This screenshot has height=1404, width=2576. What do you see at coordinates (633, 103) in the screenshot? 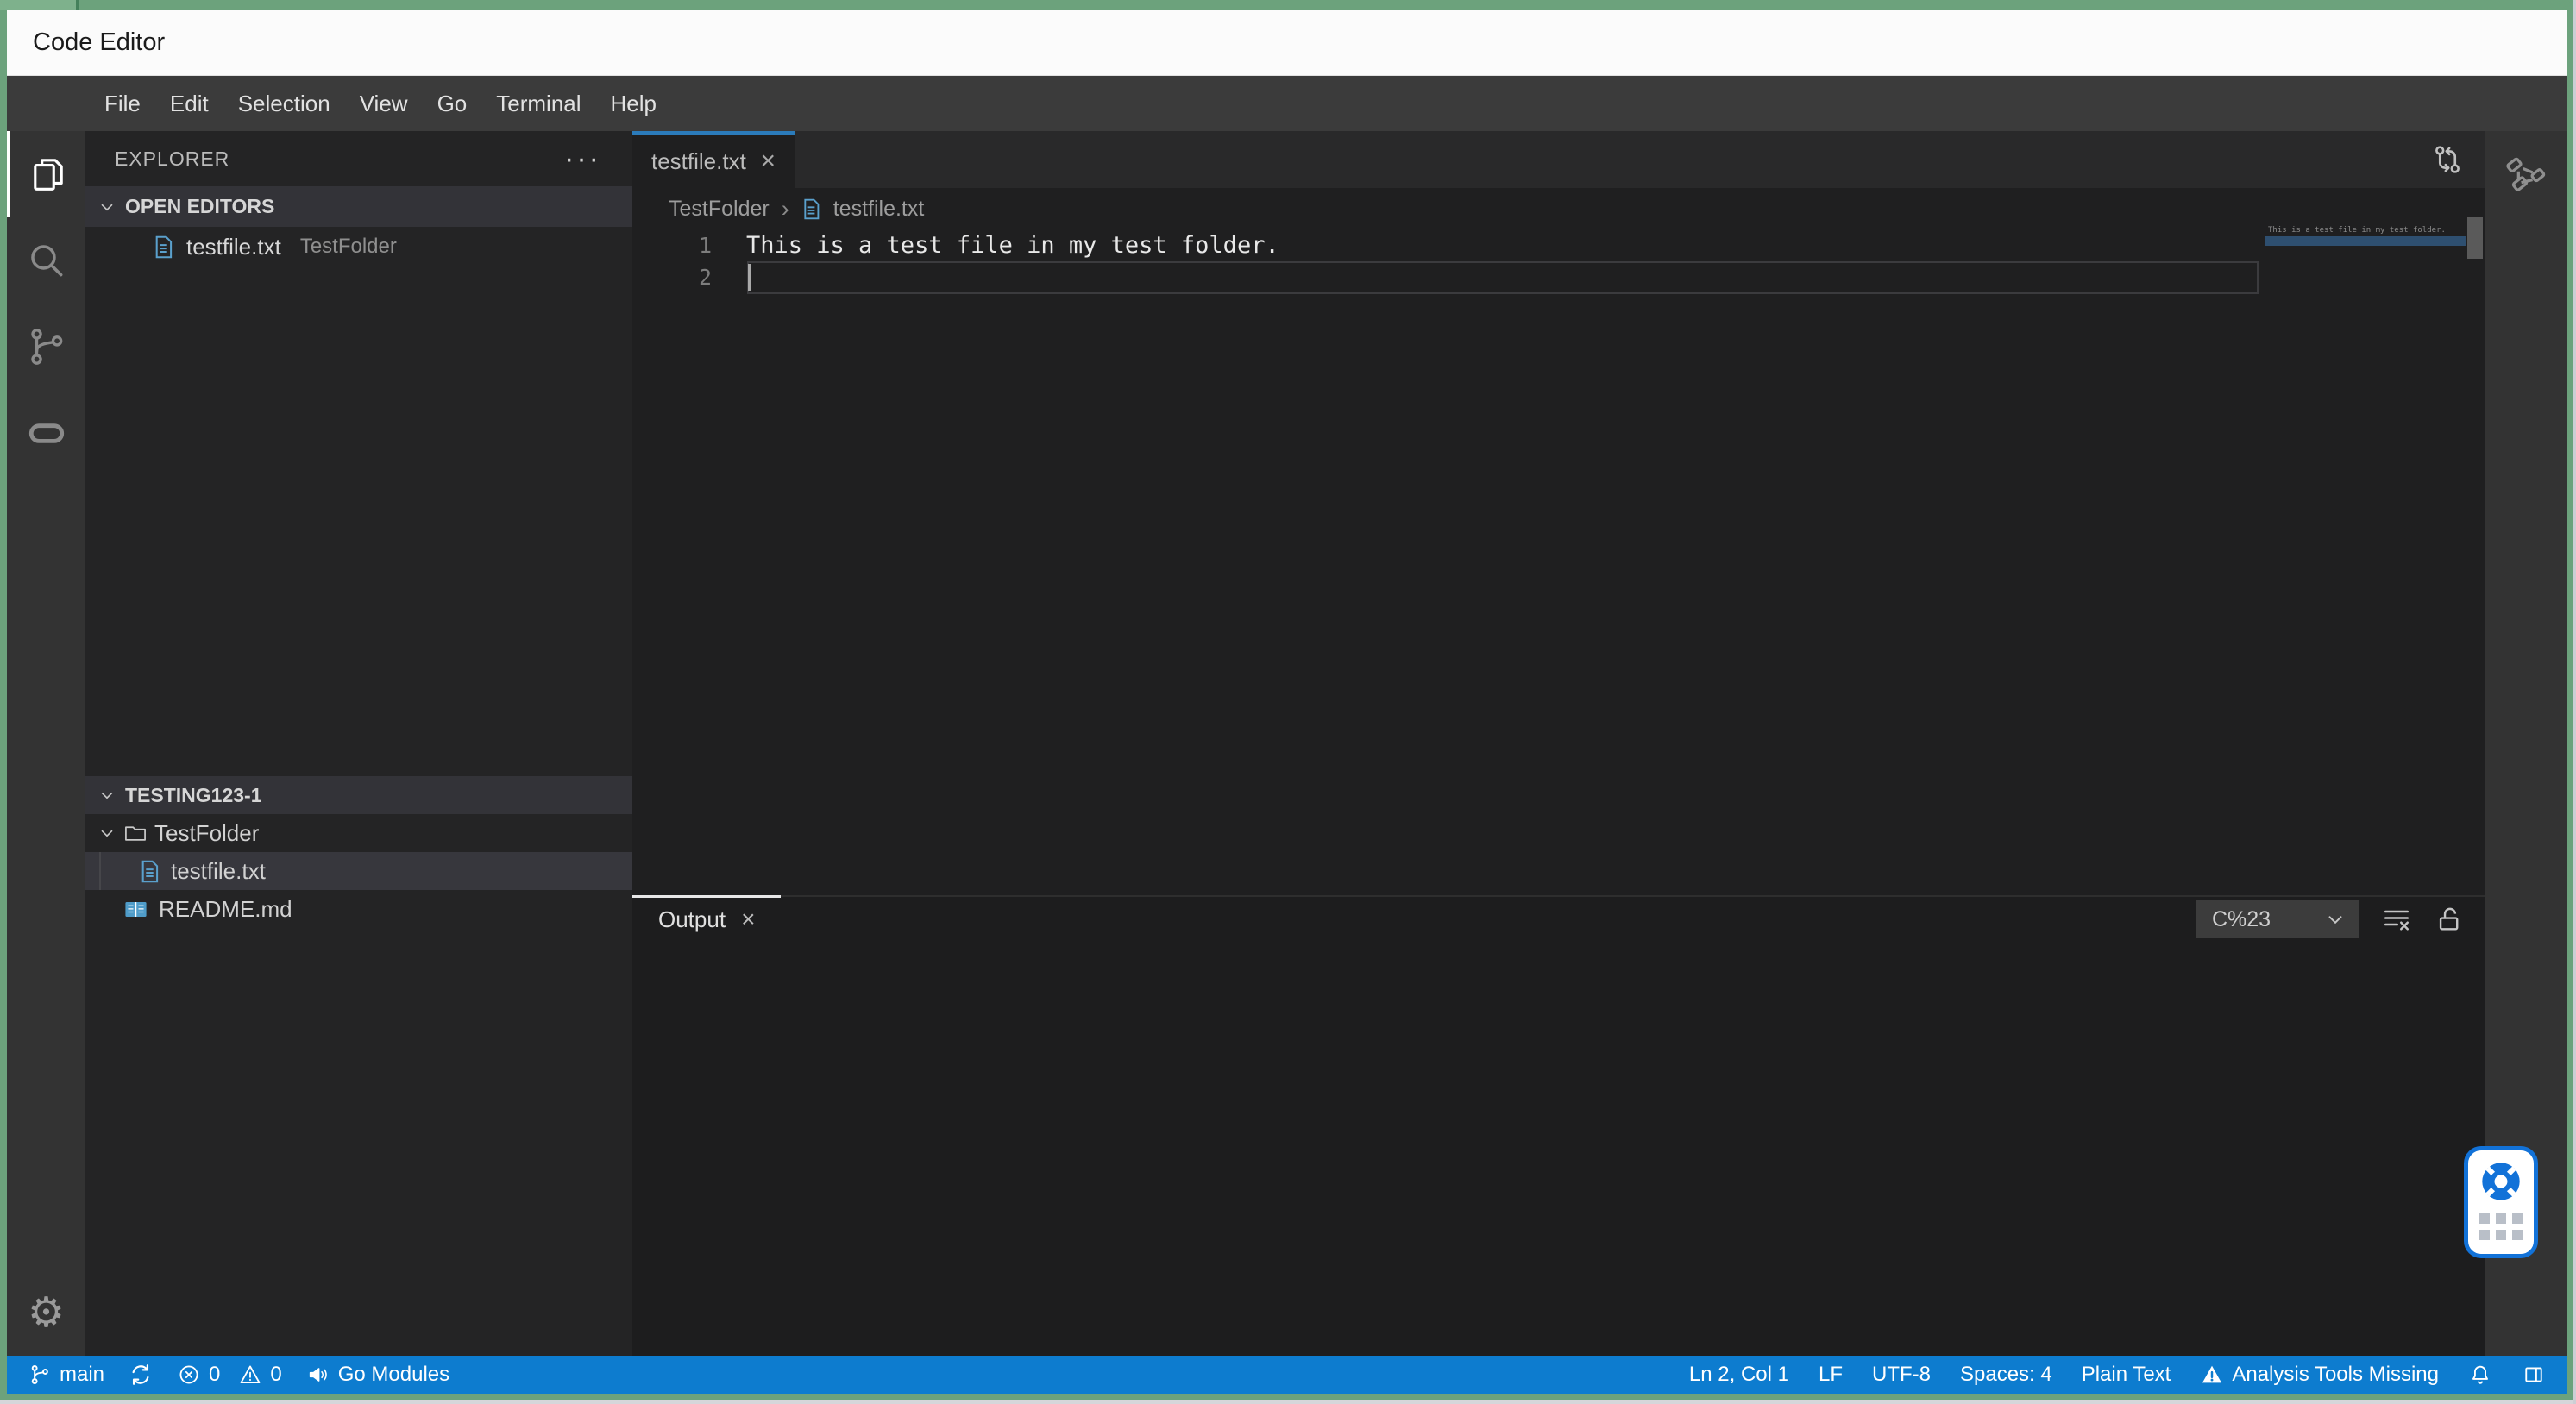
I see `menu-help: Help` at bounding box center [633, 103].